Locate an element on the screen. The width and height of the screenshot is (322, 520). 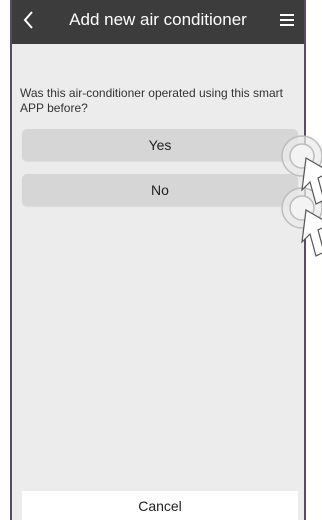
tap-gesture-icon is located at coordinates (301, 196).